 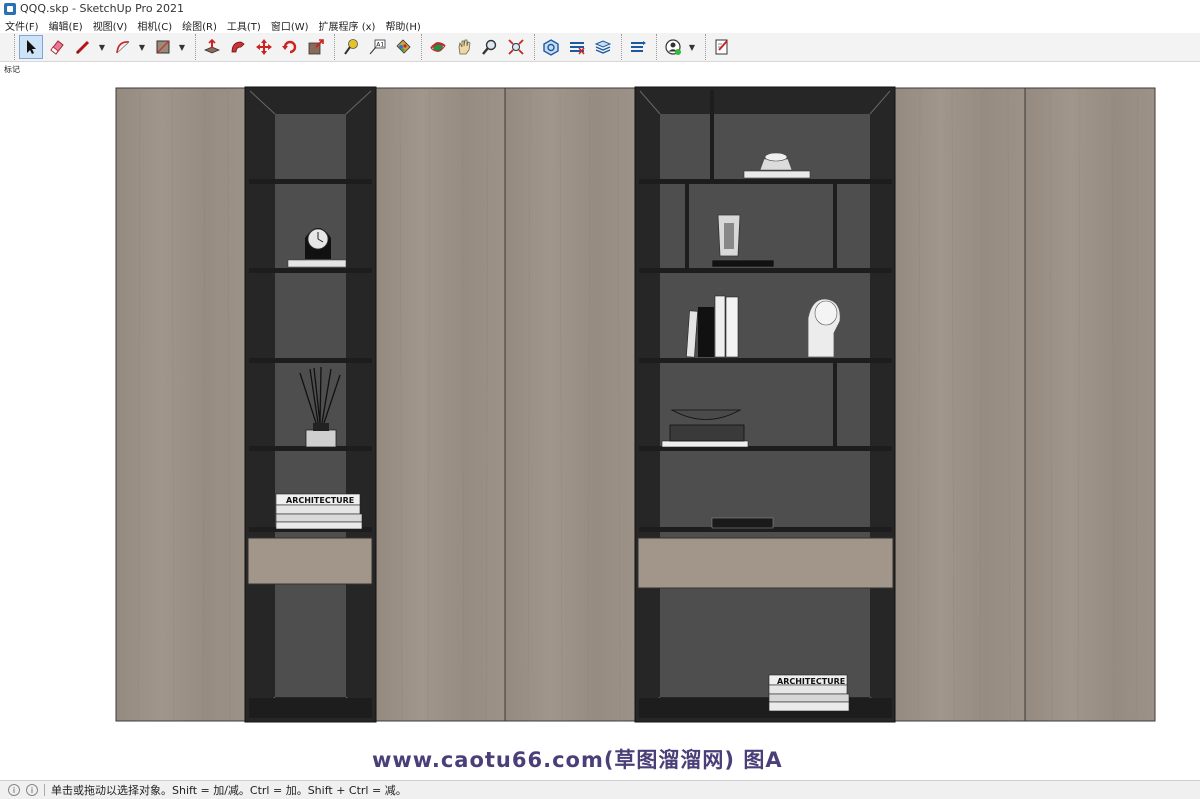 What do you see at coordinates (12, 69) in the screenshot?
I see `tag-label: 标记` at bounding box center [12, 69].